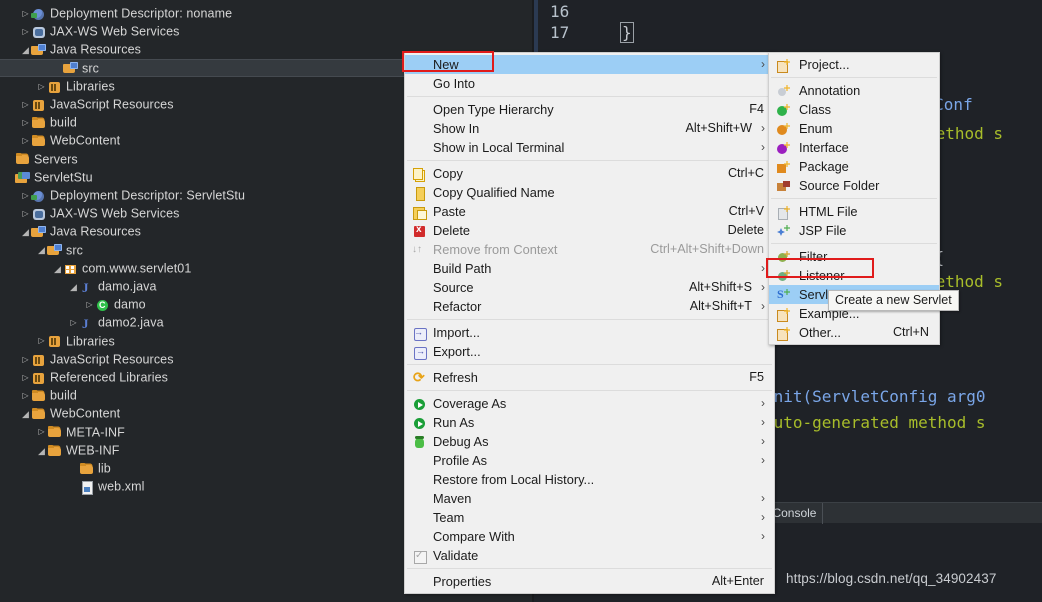 This screenshot has height=602, width=1042. I want to click on menu-item-new: New ›, so click(589, 64).